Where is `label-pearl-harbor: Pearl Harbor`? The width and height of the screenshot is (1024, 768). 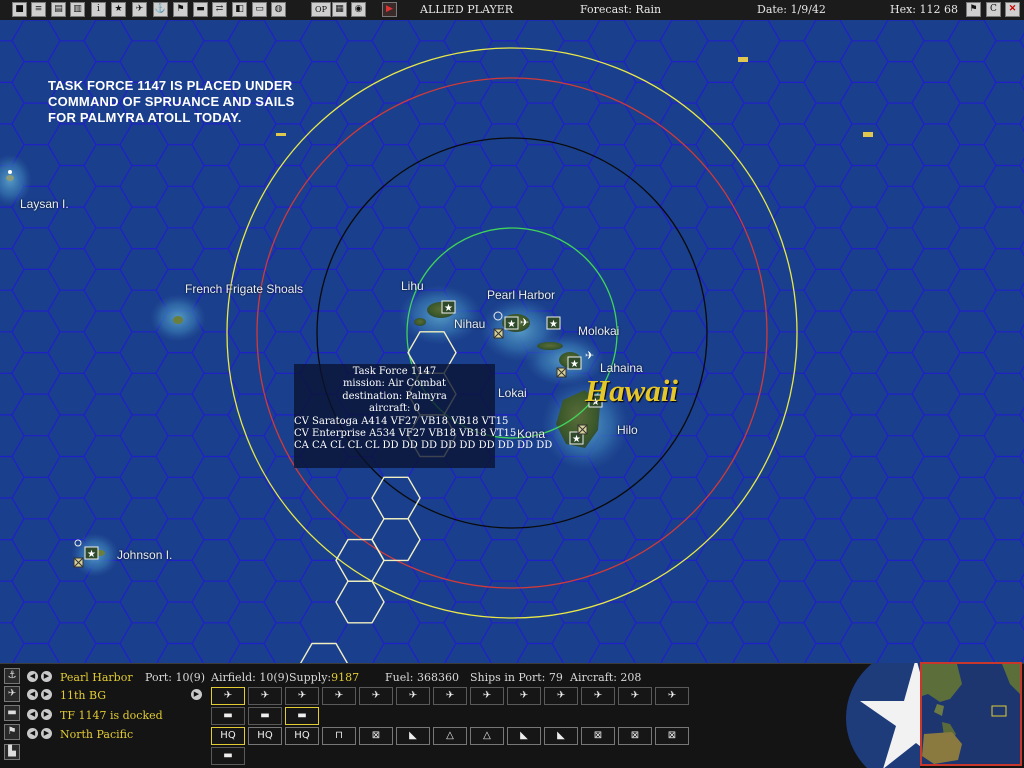 label-pearl-harbor: Pearl Harbor is located at coordinates (521, 295).